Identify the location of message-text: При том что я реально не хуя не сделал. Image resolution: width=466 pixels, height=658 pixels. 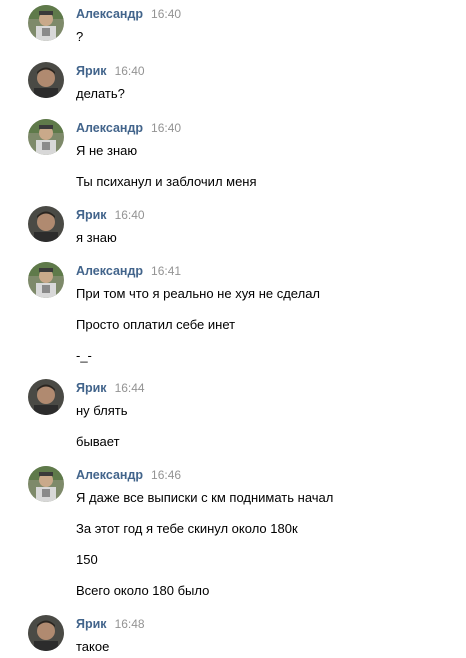
(198, 293).